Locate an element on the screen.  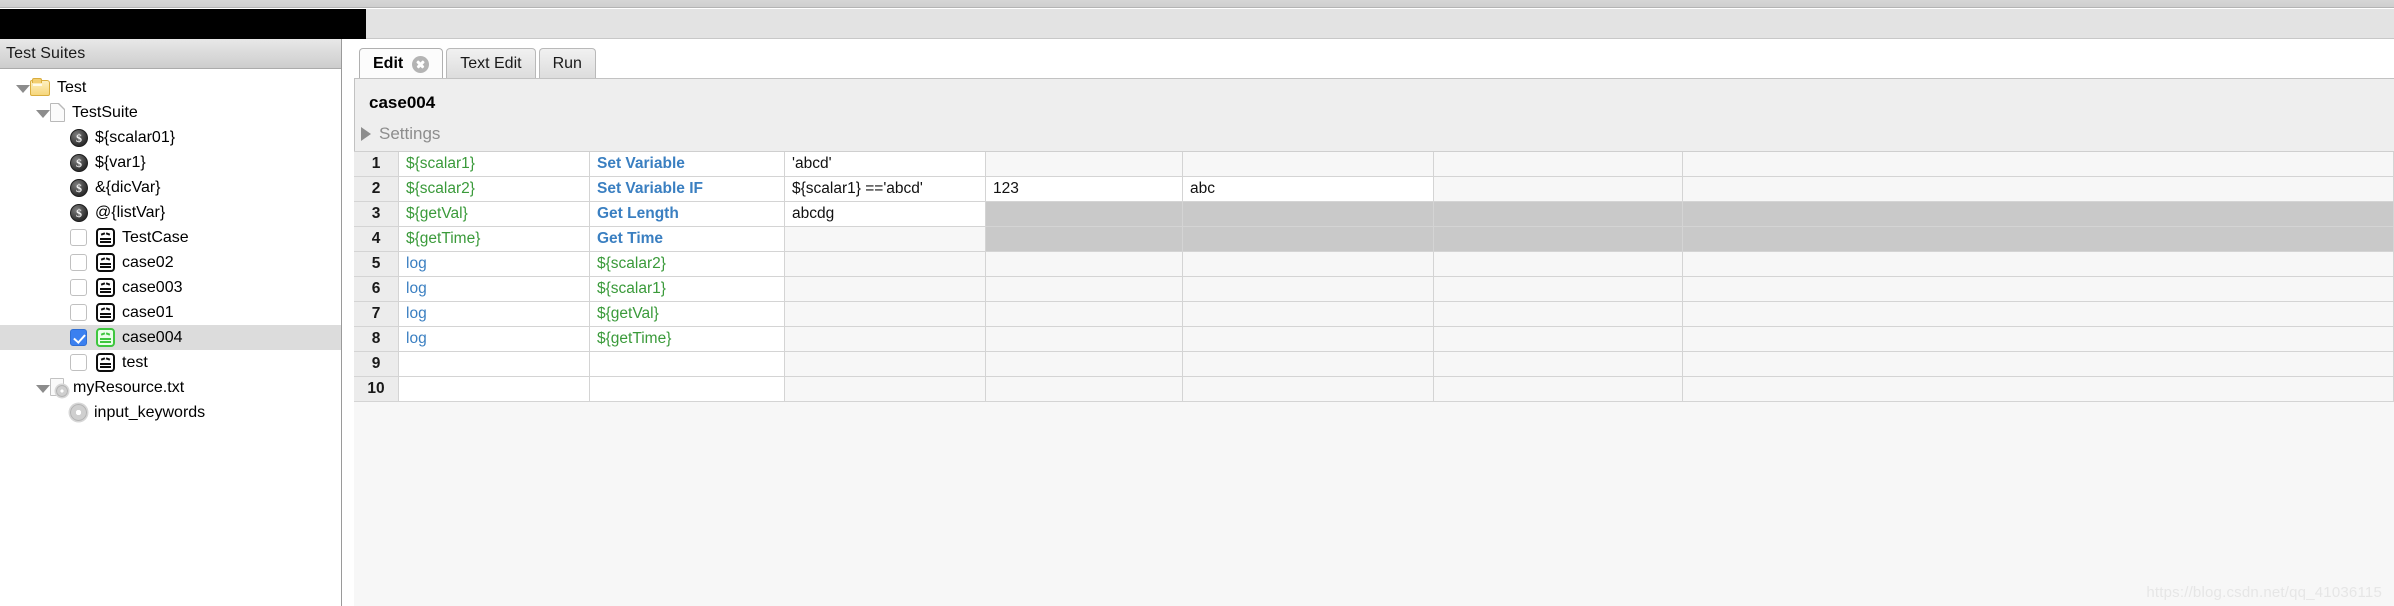
grid-row: 3 ${getVal} Get Length abcdg is located at coordinates (1374, 214).